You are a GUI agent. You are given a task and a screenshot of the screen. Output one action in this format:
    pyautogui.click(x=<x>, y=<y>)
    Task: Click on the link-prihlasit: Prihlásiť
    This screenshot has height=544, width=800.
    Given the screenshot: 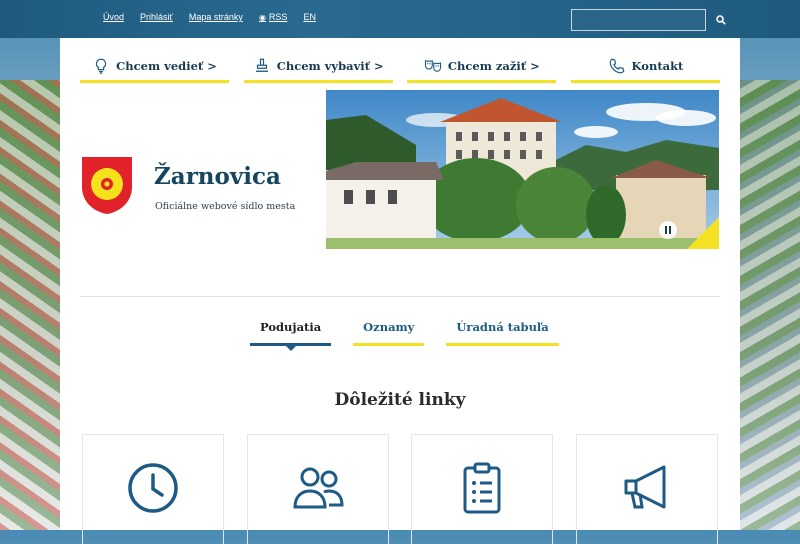 What is the action you would take?
    pyautogui.click(x=156, y=17)
    